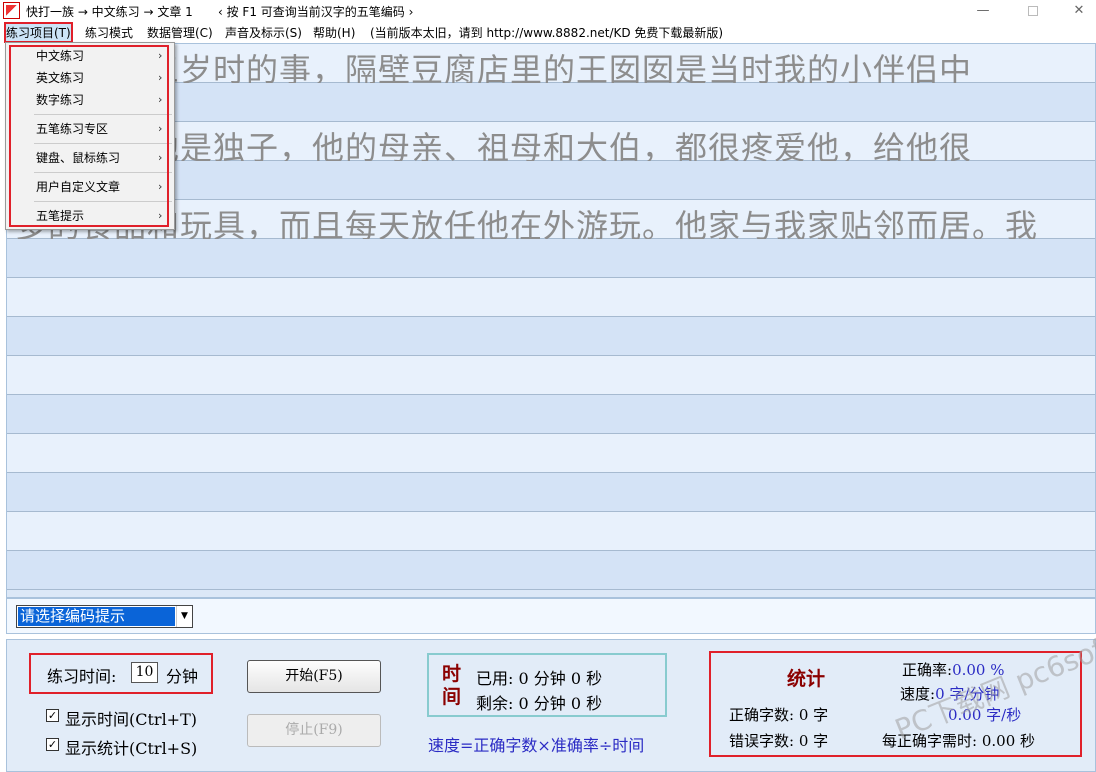 The height and width of the screenshot is (772, 1096). I want to click on menu-data-management: 数据管理(C), so click(180, 32).